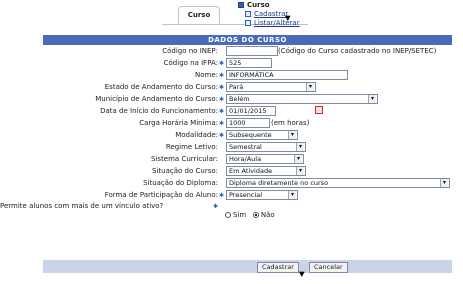  I want to click on menu-title: Curso, so click(258, 4).